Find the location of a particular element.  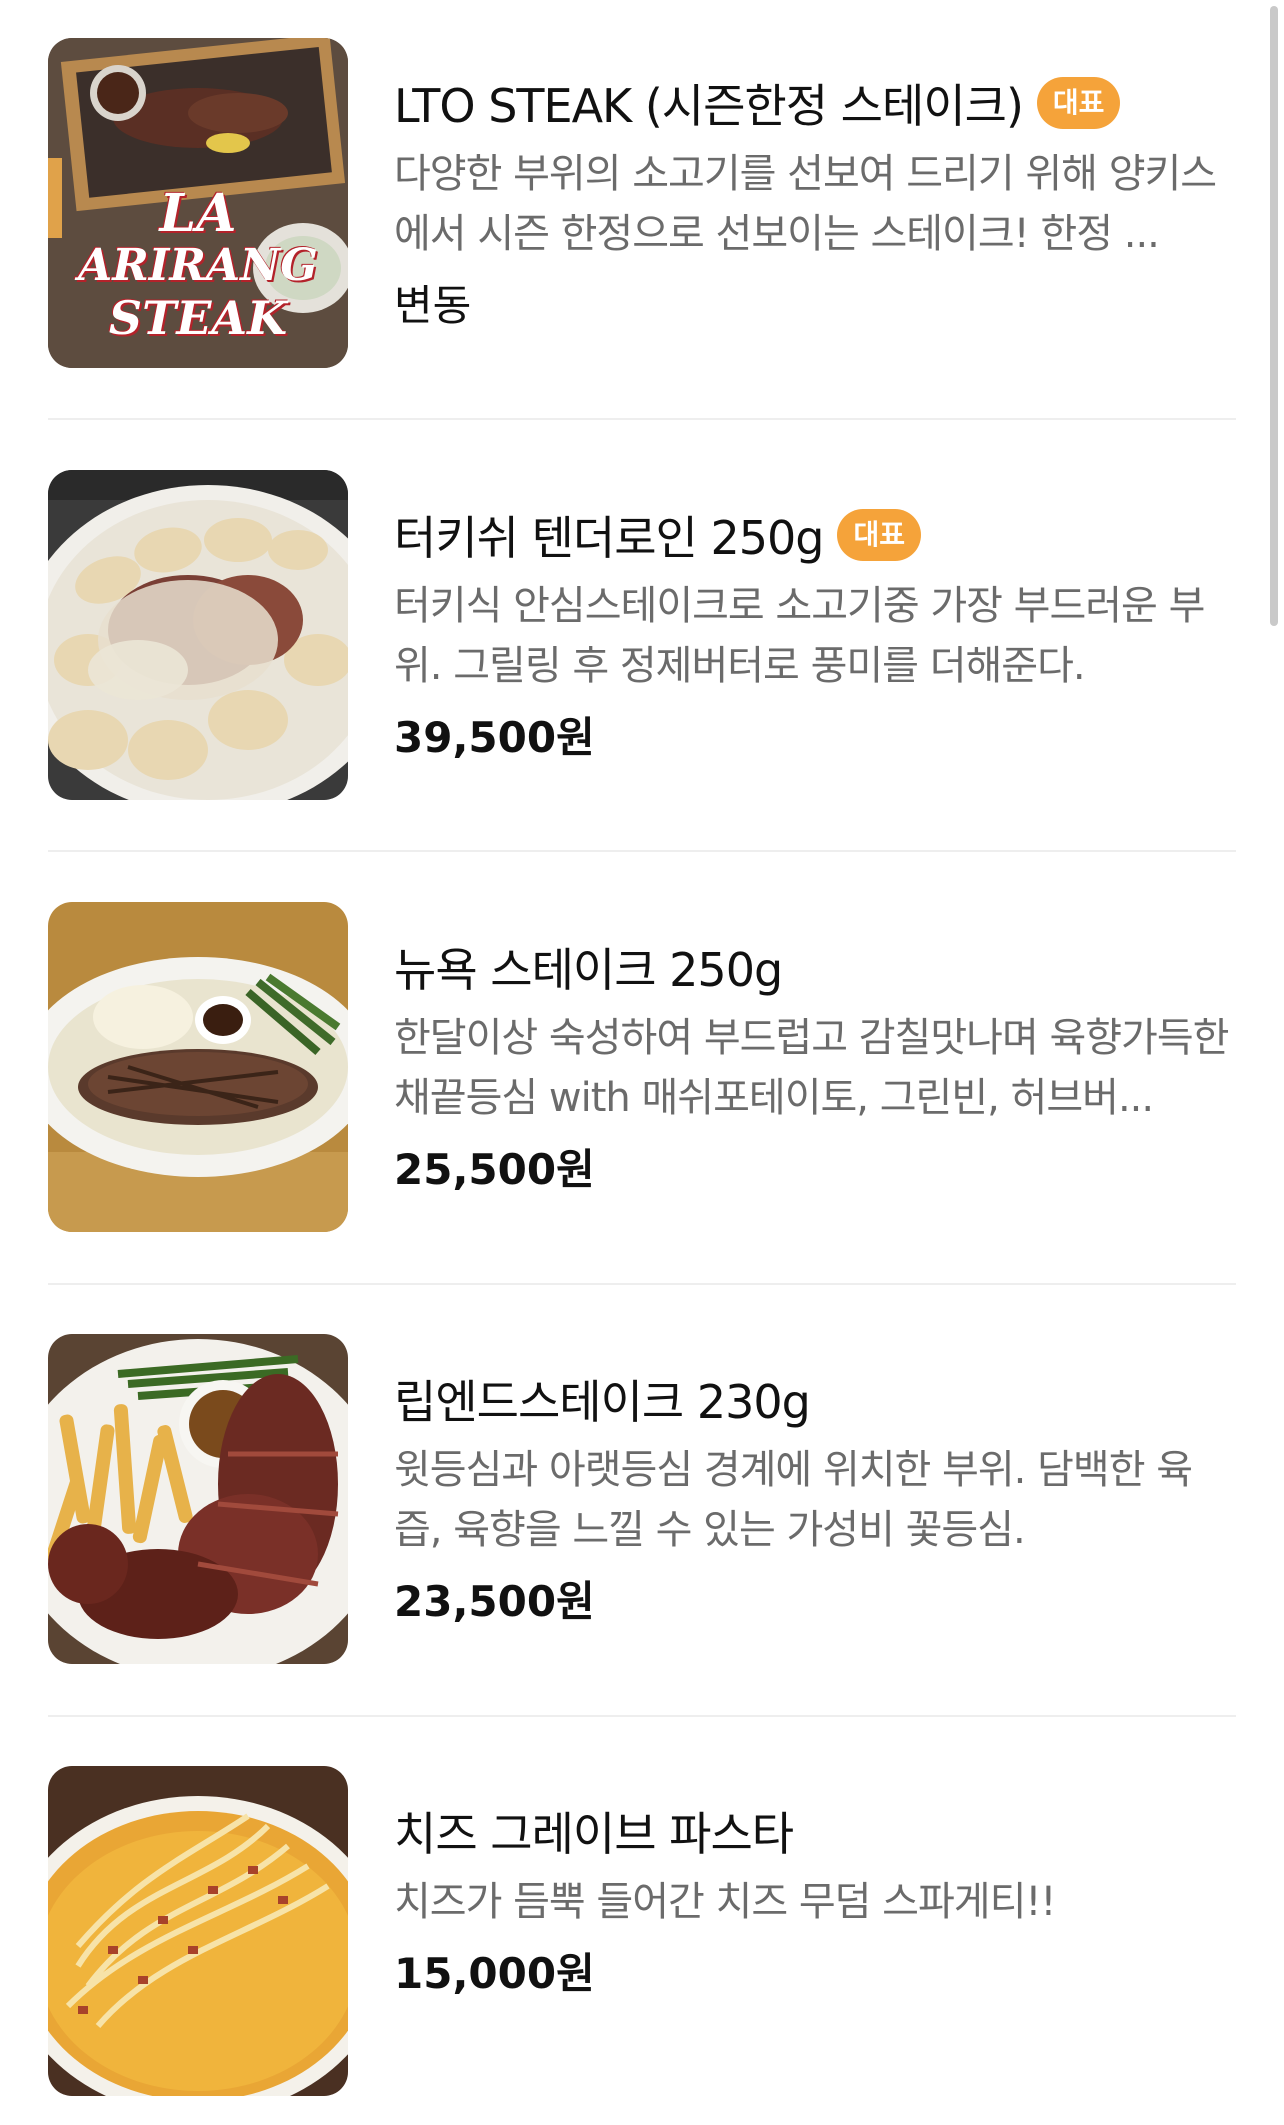

menu-item-title-row: 치즈 그레이브 파스타 is located at coordinates (815, 1831).